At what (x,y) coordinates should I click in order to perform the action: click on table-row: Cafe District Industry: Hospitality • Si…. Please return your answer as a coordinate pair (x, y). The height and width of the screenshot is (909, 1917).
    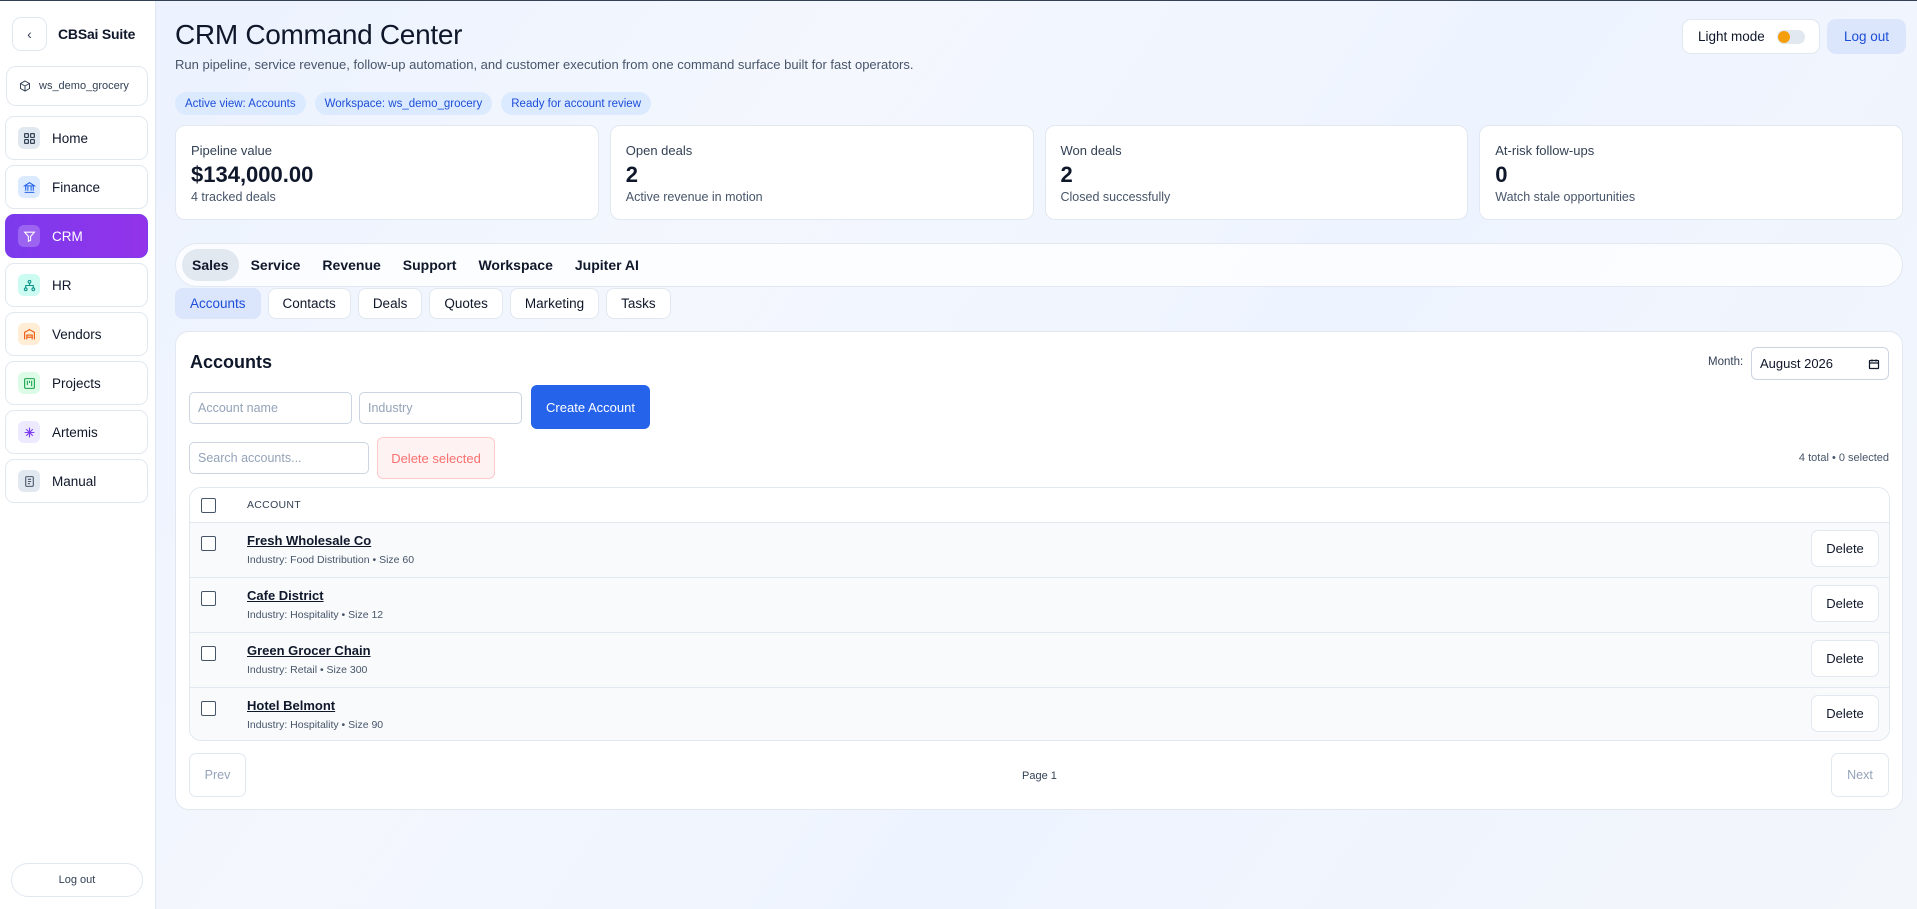
    Looking at the image, I should click on (1039, 605).